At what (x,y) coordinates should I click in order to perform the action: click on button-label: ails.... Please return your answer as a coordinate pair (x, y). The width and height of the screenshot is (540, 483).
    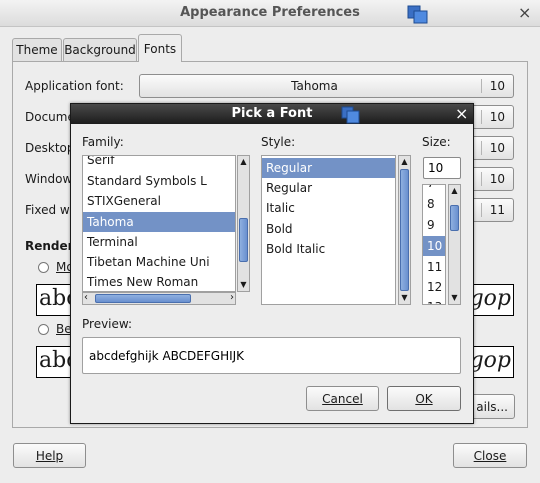
    Looking at the image, I should click on (492, 406).